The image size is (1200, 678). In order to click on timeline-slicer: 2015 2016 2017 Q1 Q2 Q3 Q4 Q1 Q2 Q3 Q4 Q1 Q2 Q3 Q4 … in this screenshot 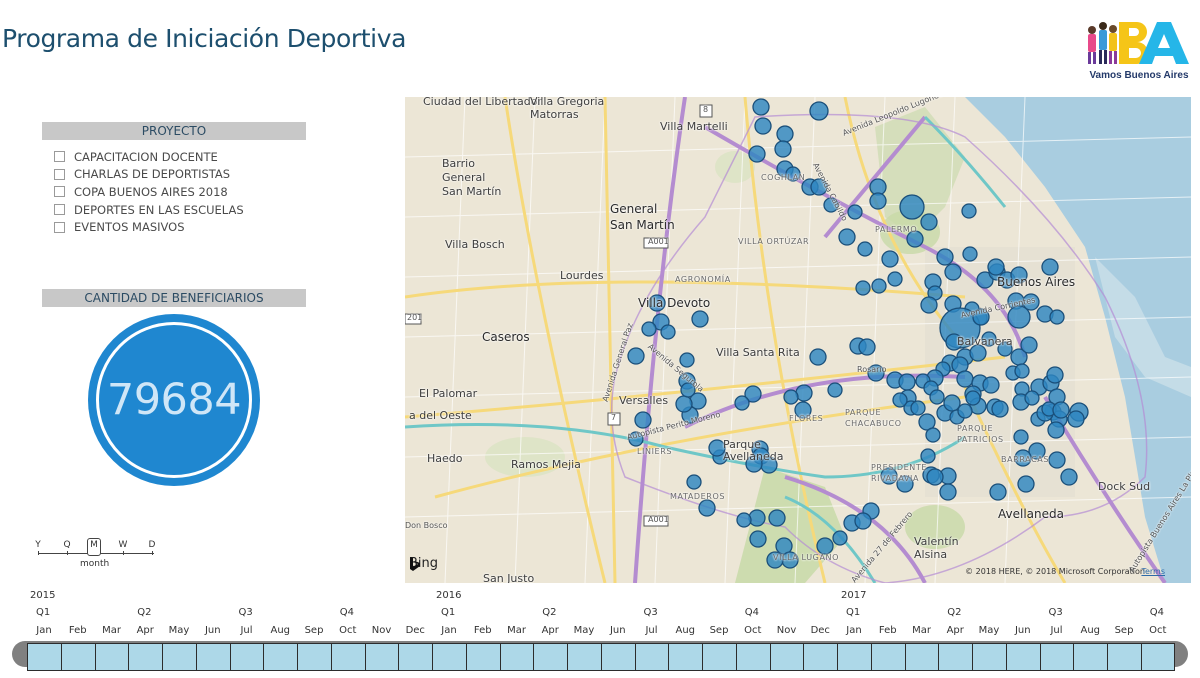, I will do `click(600, 632)`.